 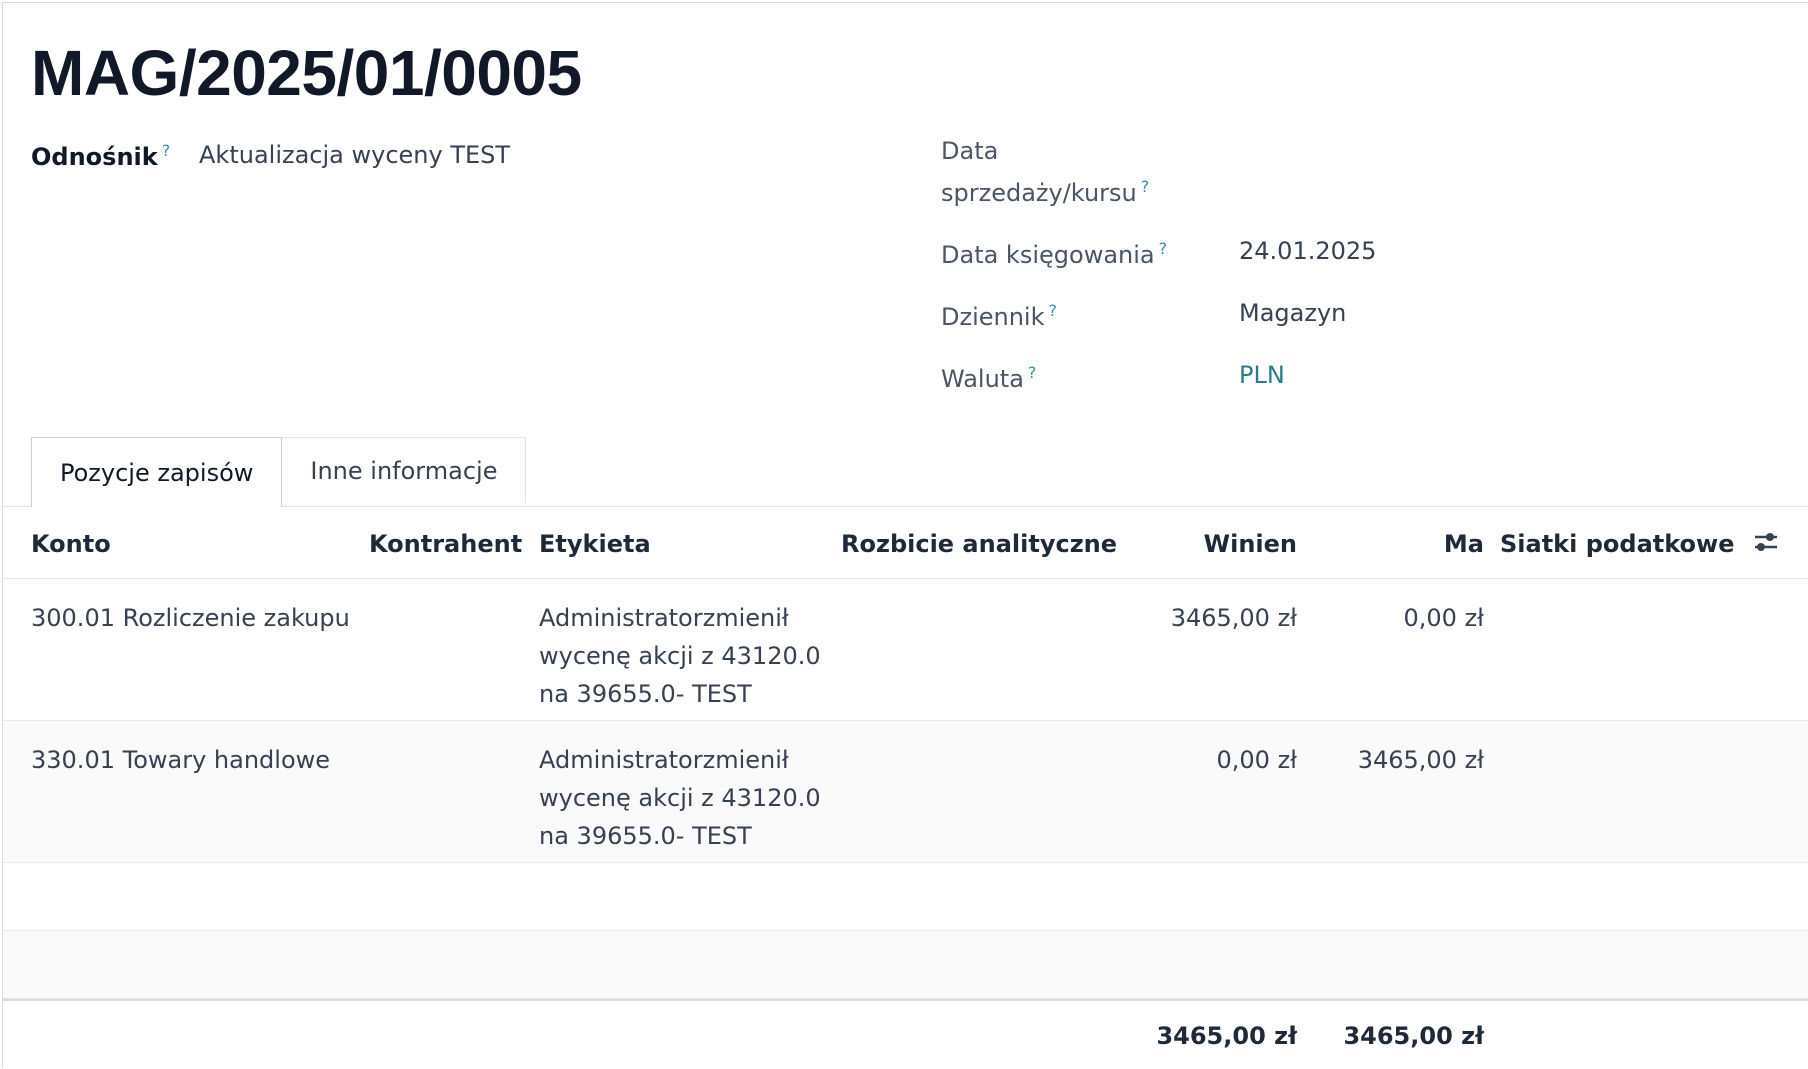 What do you see at coordinates (1444, 618) in the screenshot?
I see `credit-cell: 0,00 zł` at bounding box center [1444, 618].